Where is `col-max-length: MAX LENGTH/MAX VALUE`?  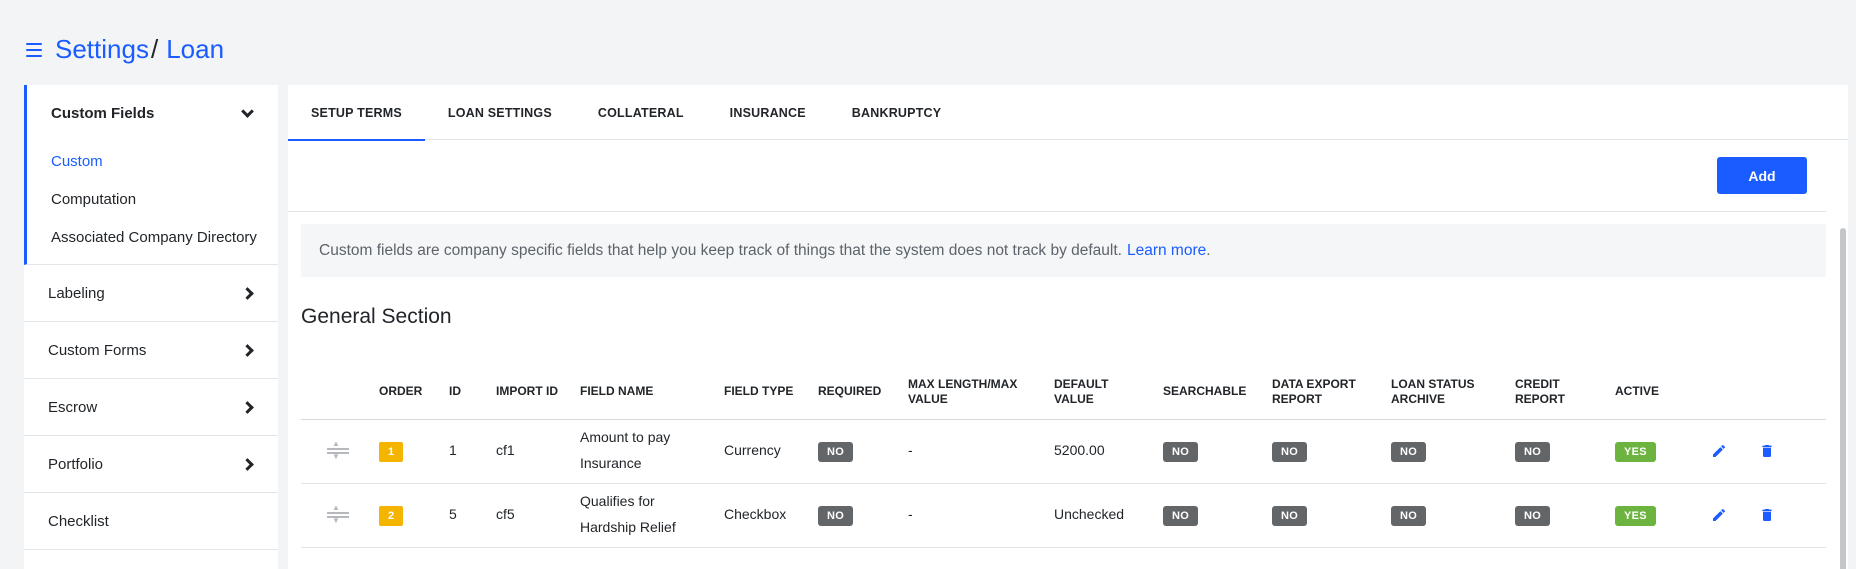
col-max-length: MAX LENGTH/MAX VALUE is located at coordinates (973, 392).